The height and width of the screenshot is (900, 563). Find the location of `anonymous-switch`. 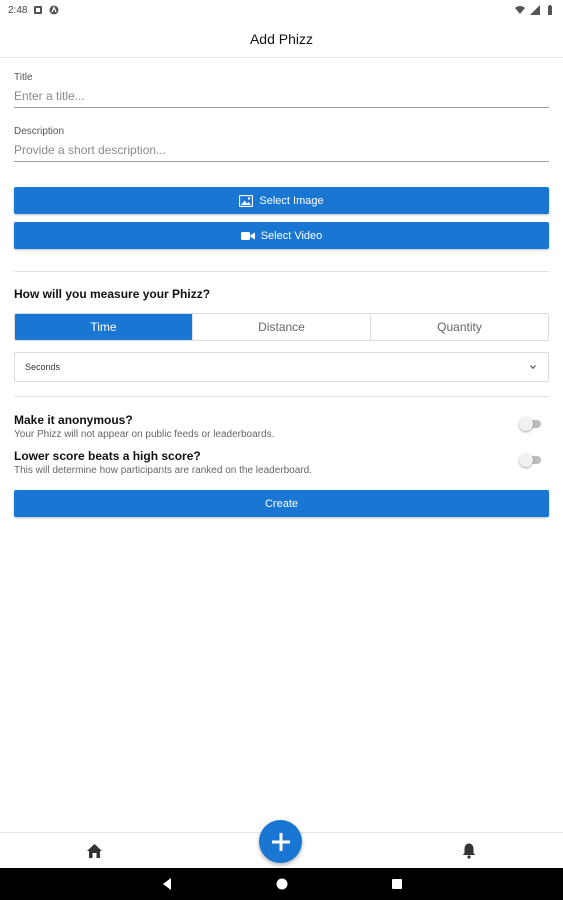

anonymous-switch is located at coordinates (531, 424).